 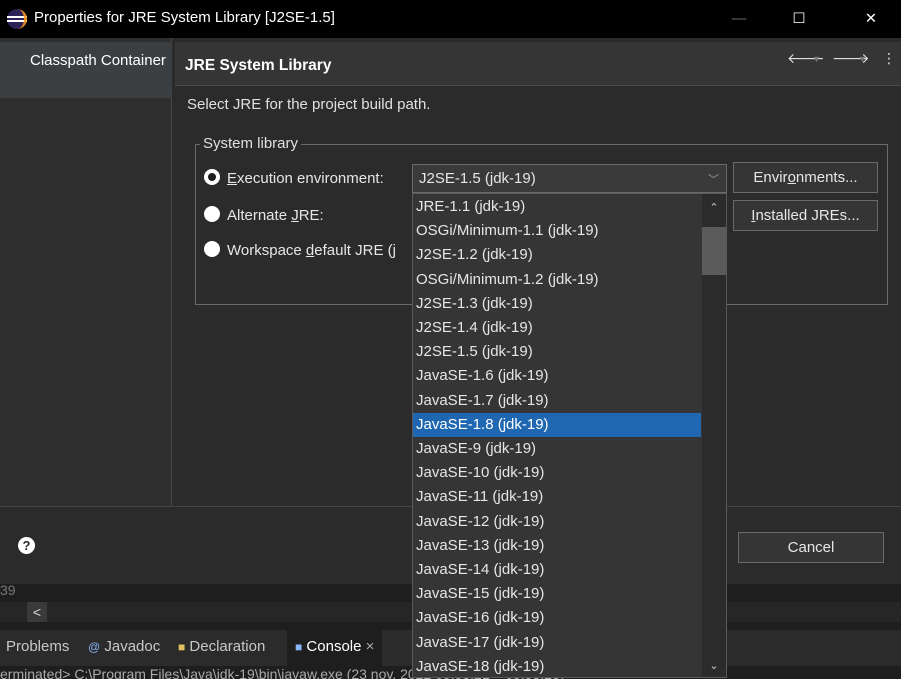 I want to click on dropdown-option: J2SE-1.2 (jdk-19), so click(x=557, y=255).